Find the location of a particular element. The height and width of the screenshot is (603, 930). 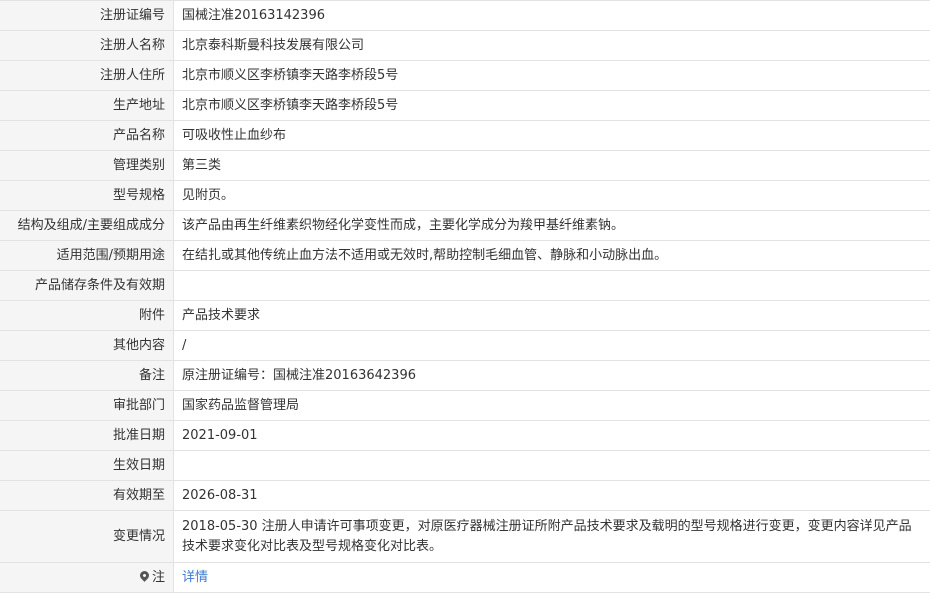

row-label: 备注 is located at coordinates (87, 375).